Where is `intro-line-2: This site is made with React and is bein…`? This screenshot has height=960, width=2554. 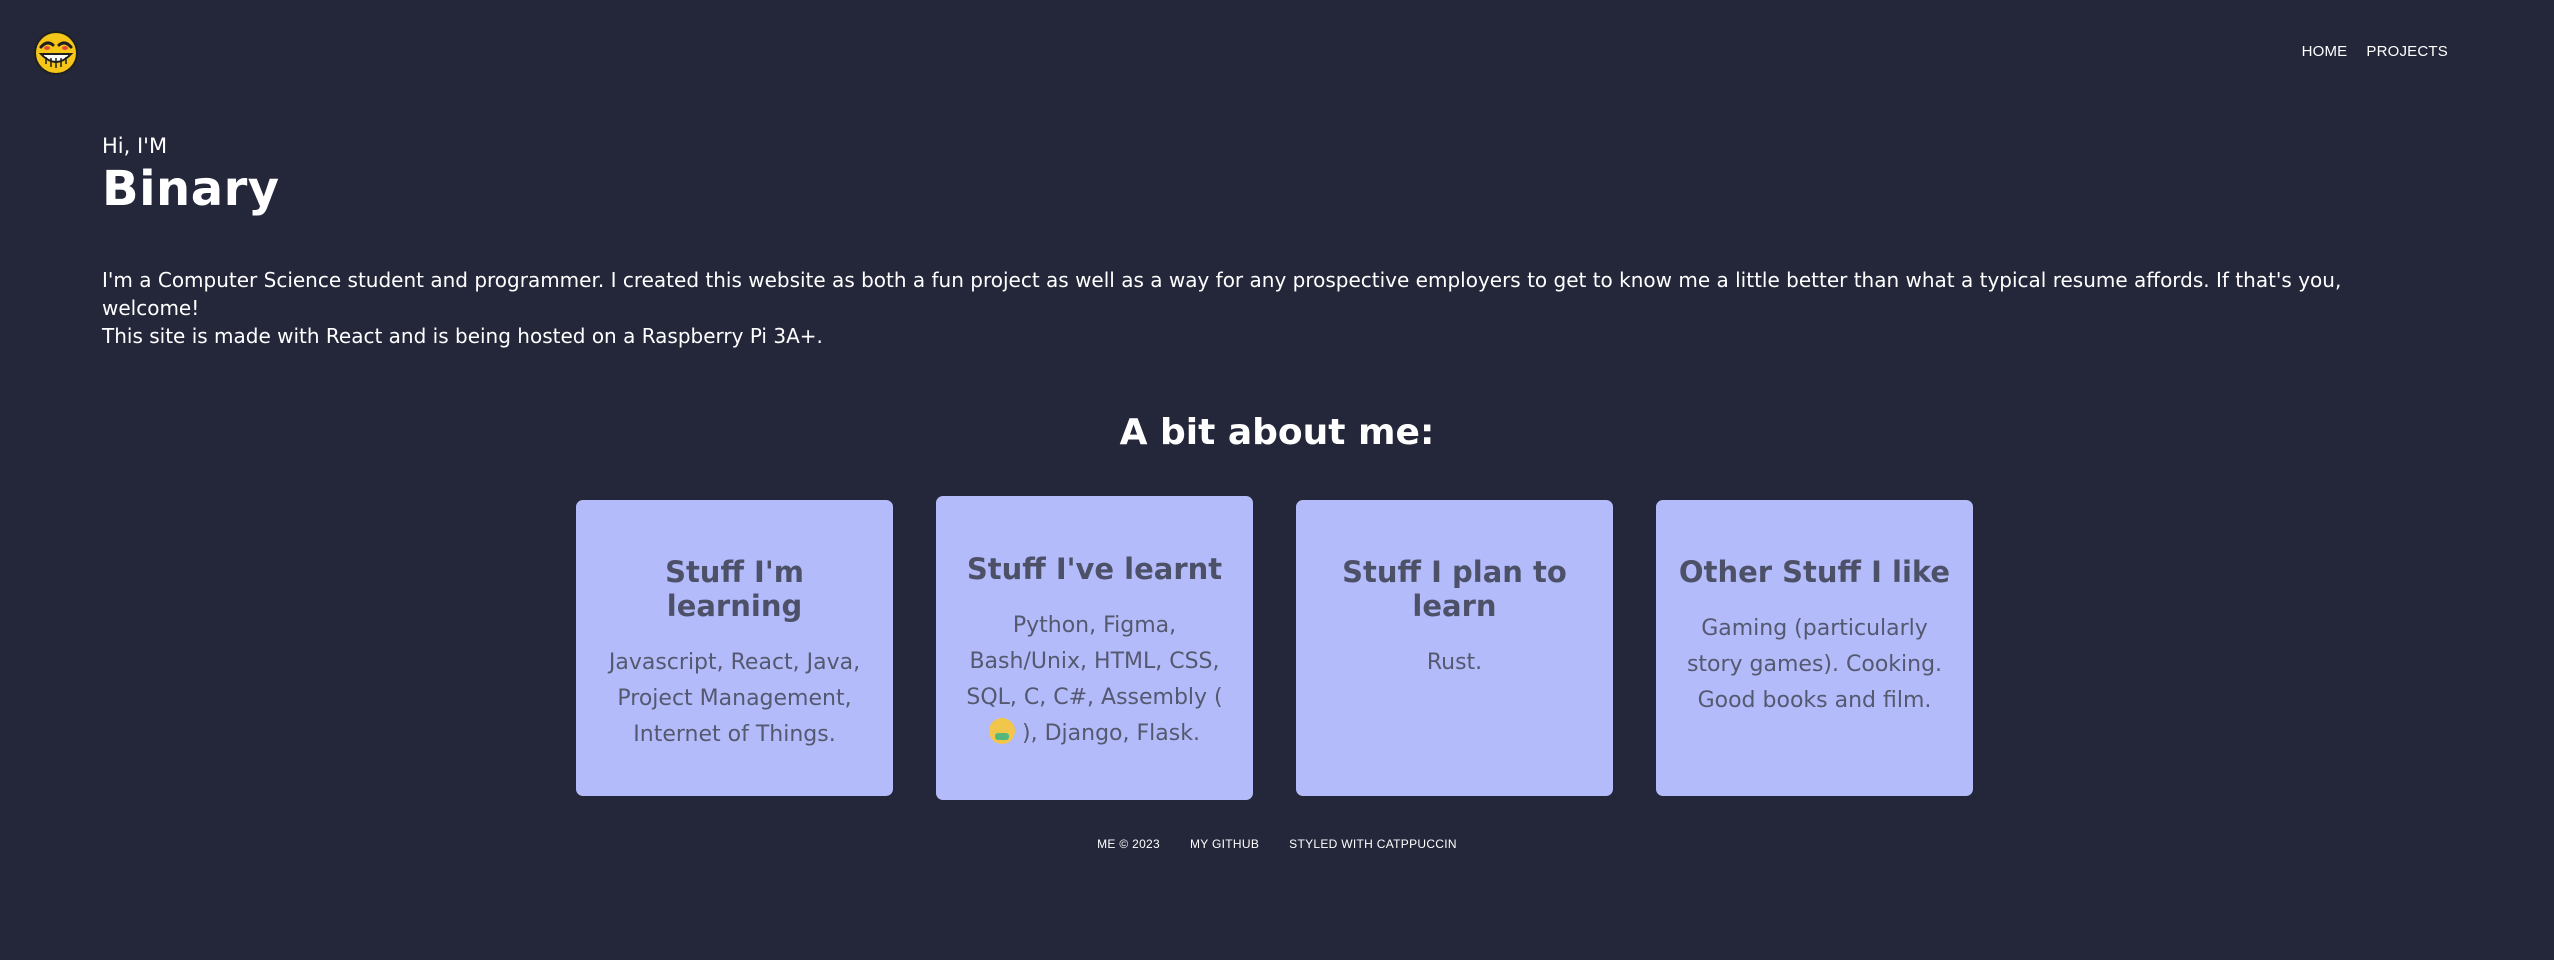 intro-line-2: This site is made with React and is bein… is located at coordinates (462, 336).